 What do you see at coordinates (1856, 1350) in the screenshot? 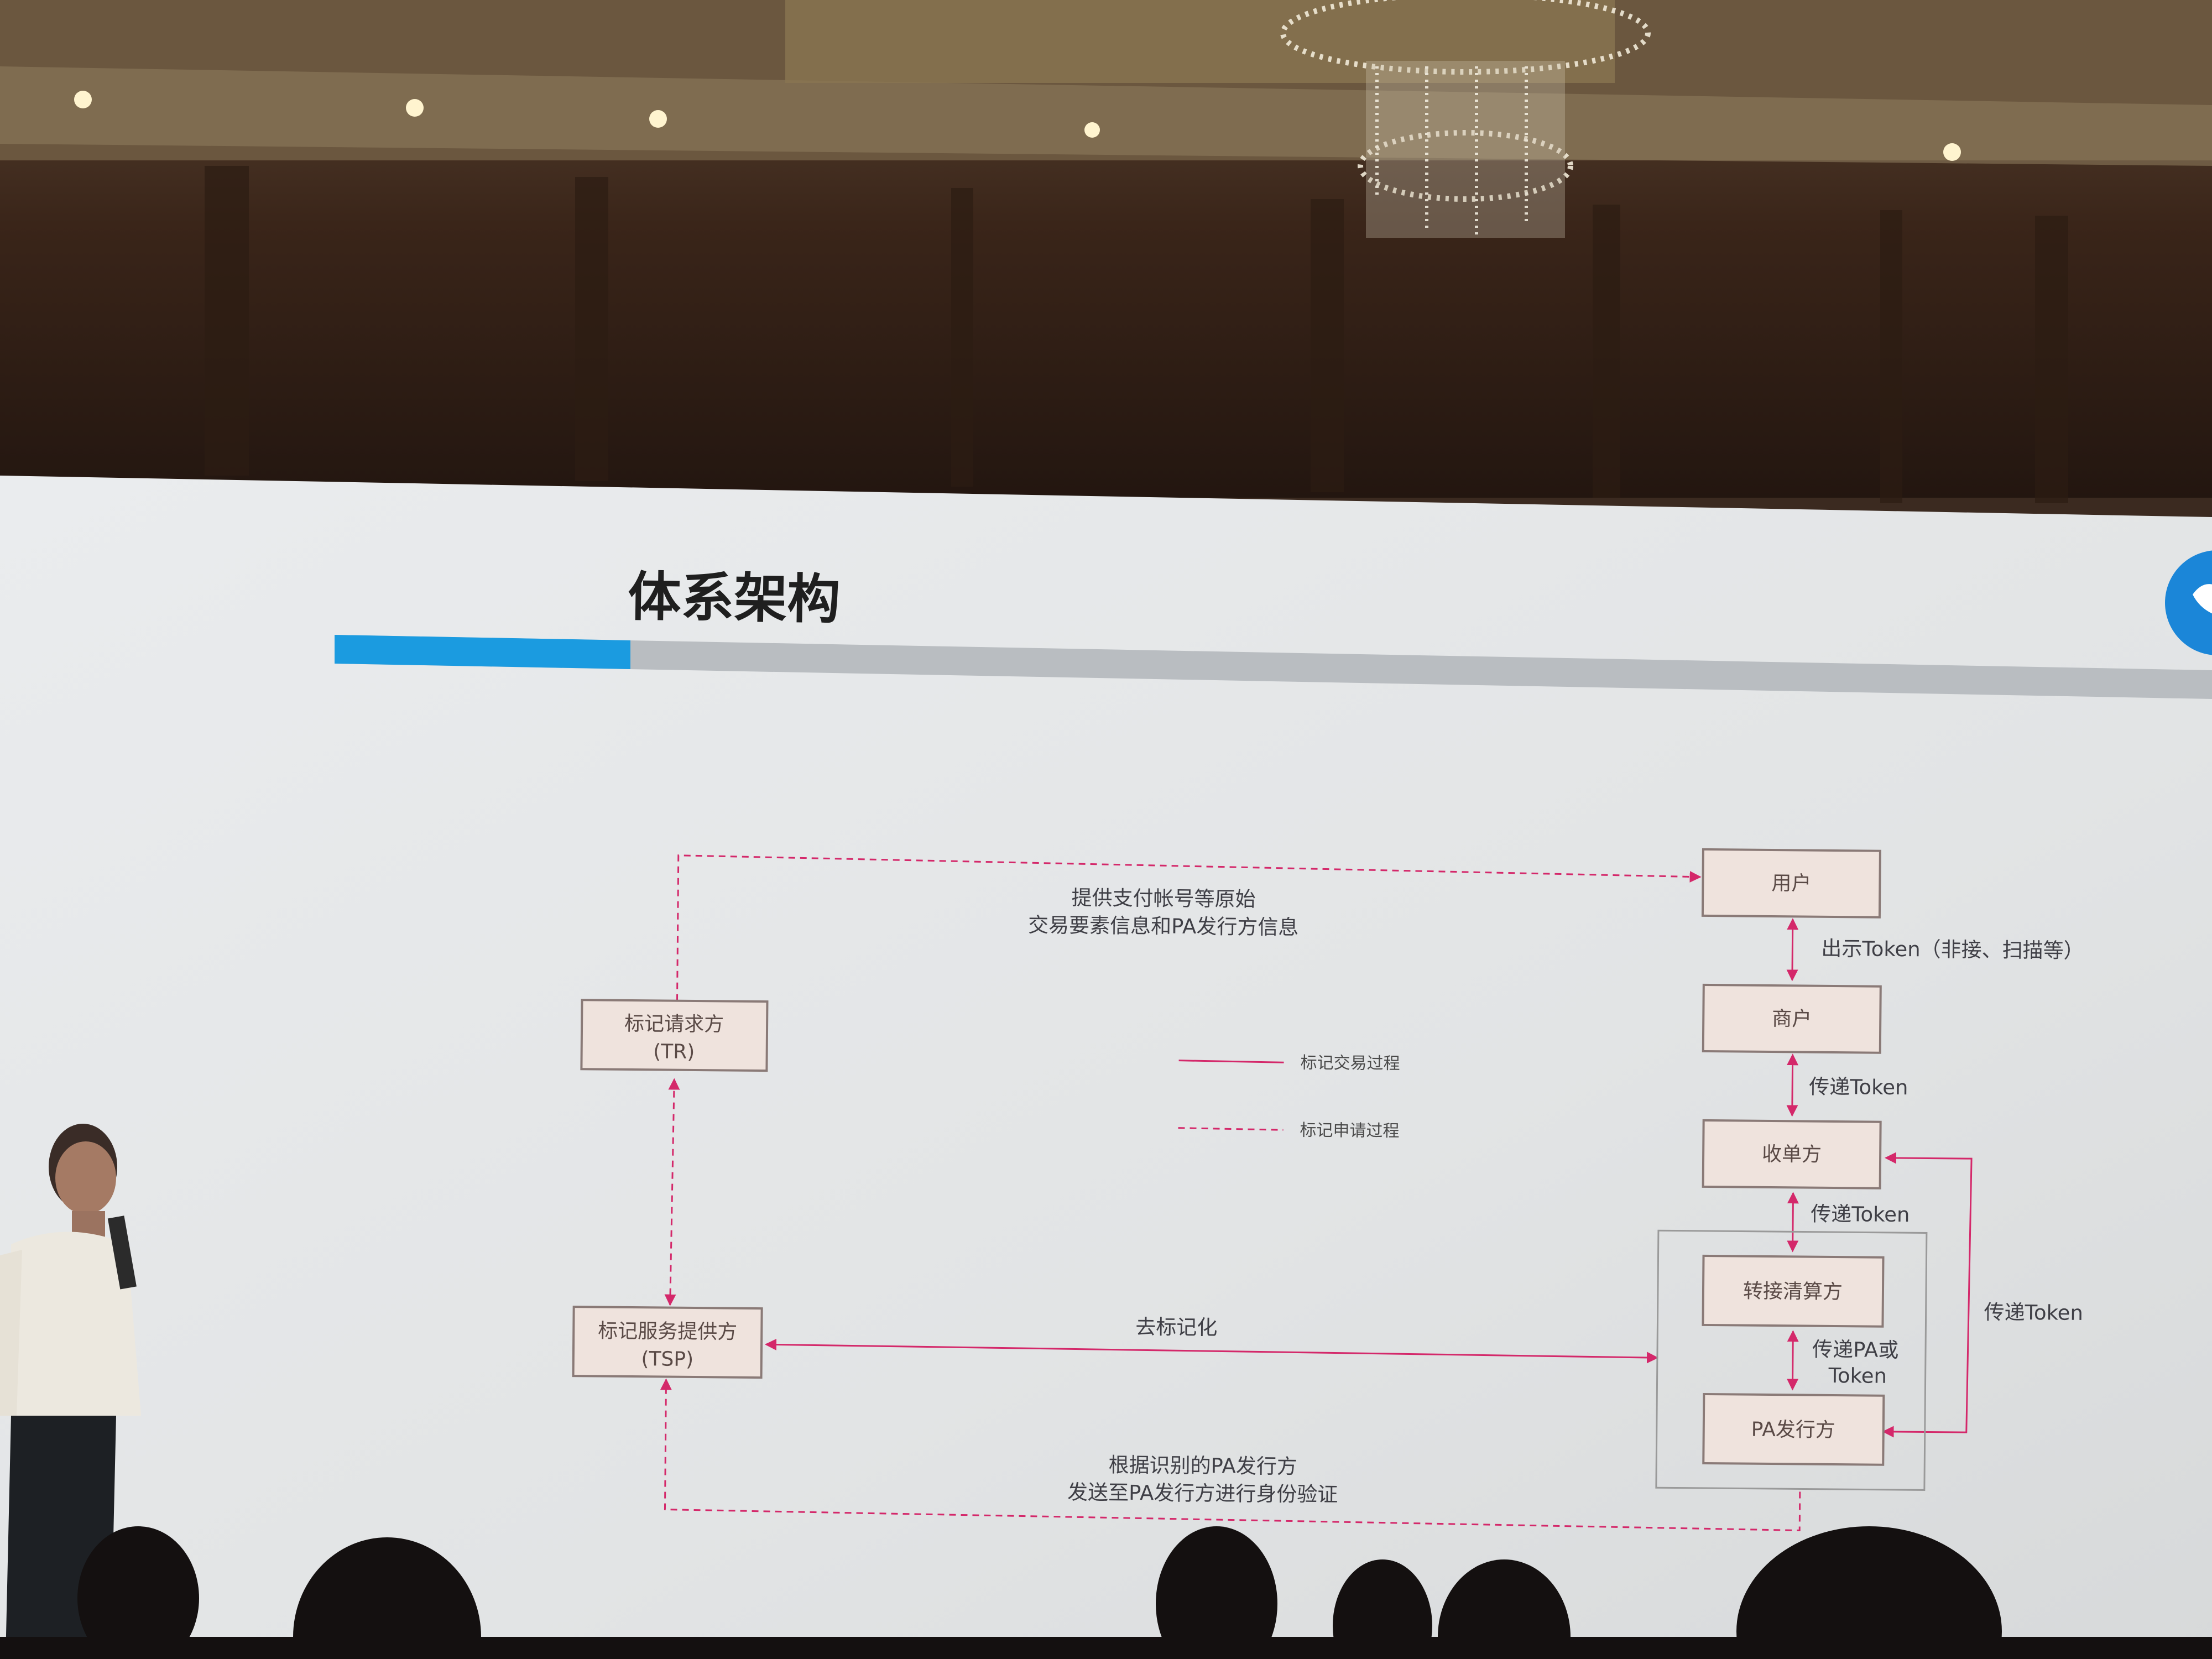
I see `edge-pass-pa-label-1: 传递PA或` at bounding box center [1856, 1350].